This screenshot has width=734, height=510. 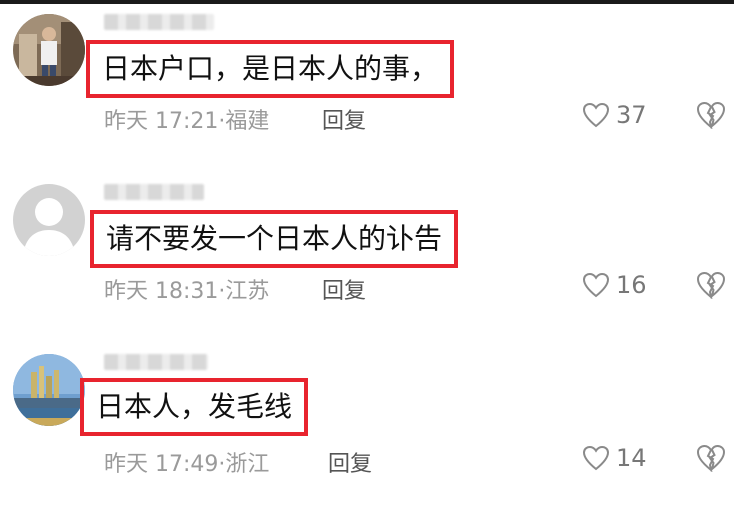 I want to click on comment-time: 昨天 17:21, so click(x=161, y=121).